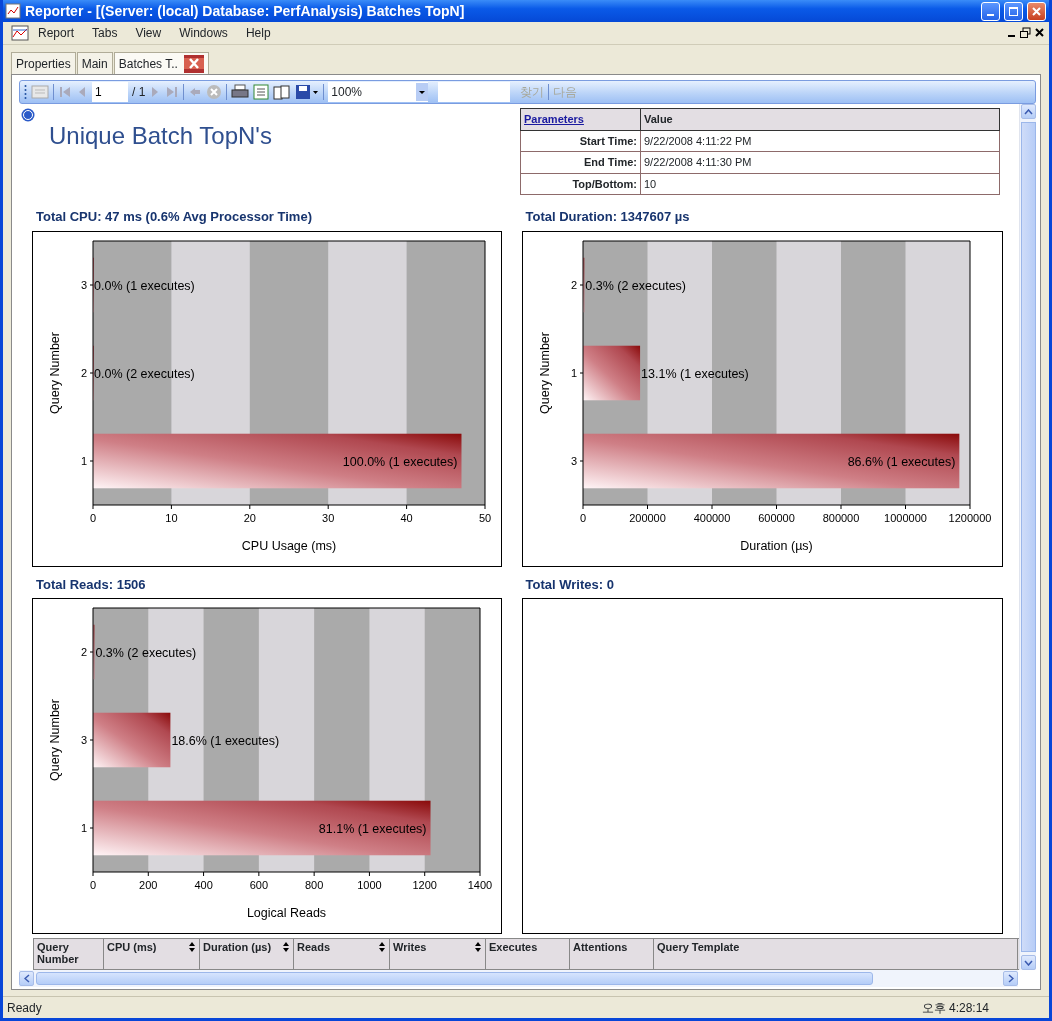 This screenshot has height=1021, width=1052. I want to click on panel-title: Total Writes: 0, so click(570, 584).